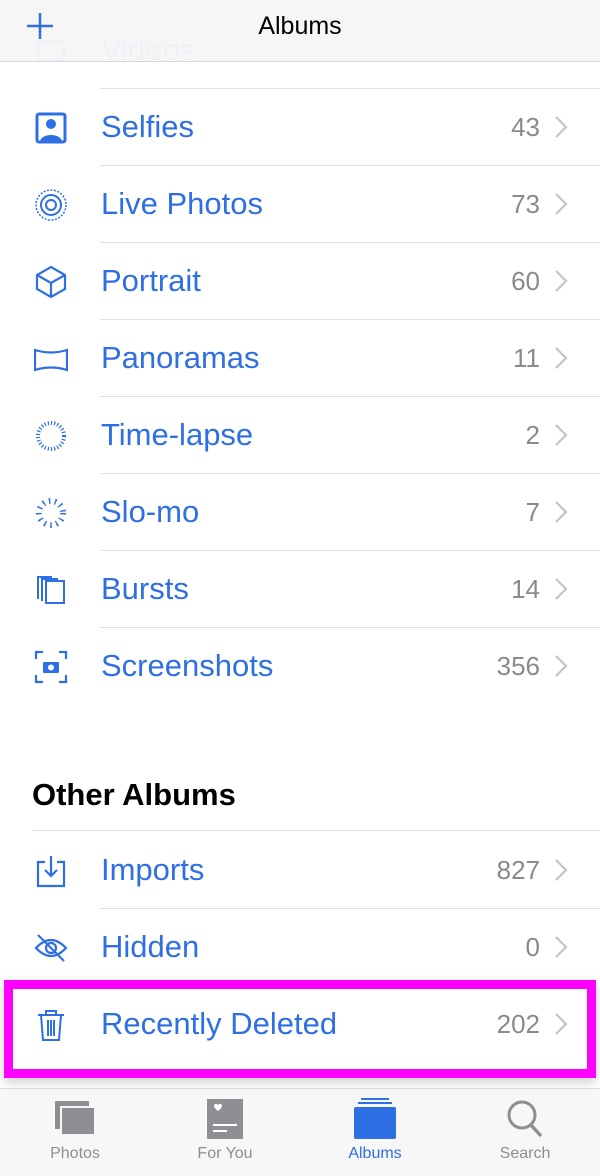 The image size is (600, 1176). I want to click on selfie-icon, so click(51, 128).